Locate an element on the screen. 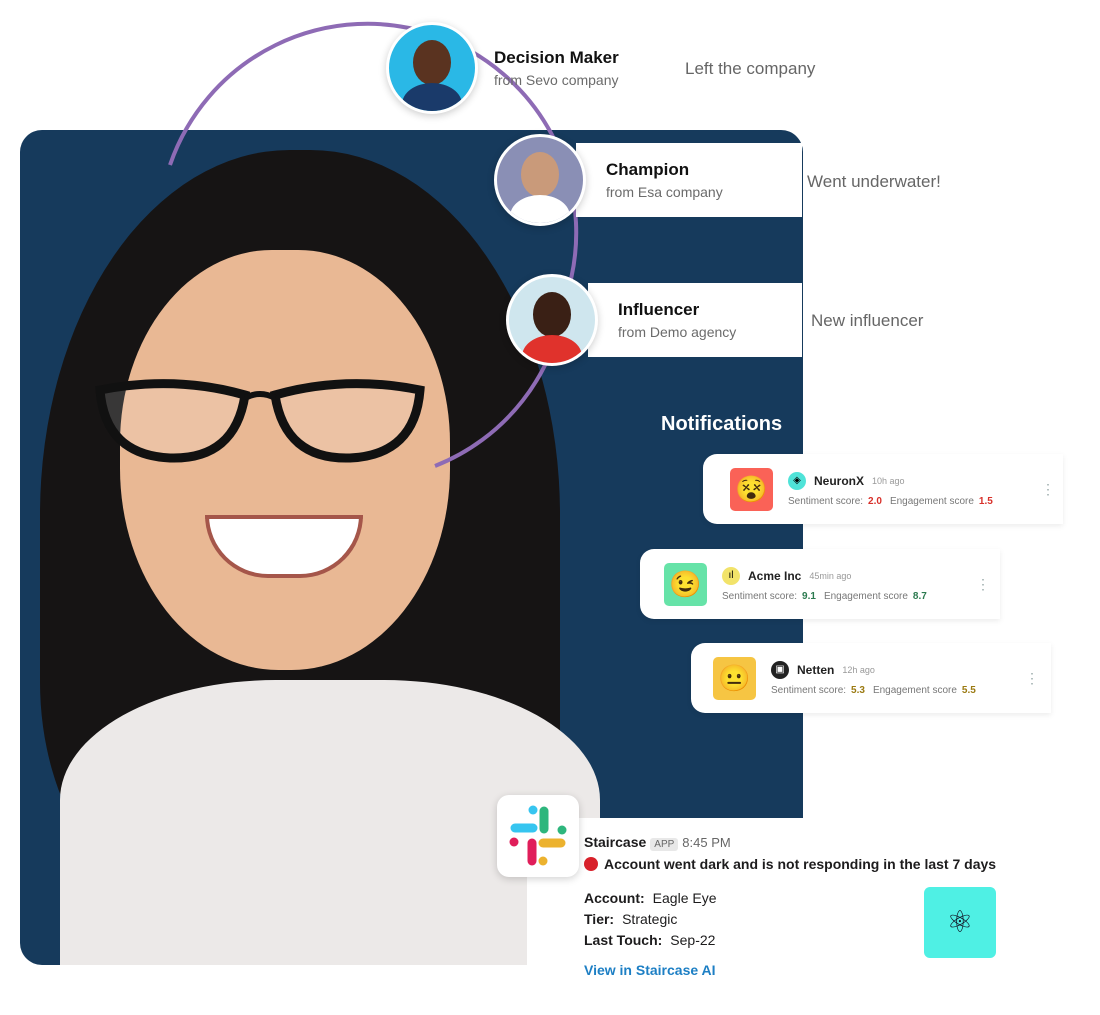 This screenshot has height=1015, width=1100. person-status: Left the company is located at coordinates (750, 68).